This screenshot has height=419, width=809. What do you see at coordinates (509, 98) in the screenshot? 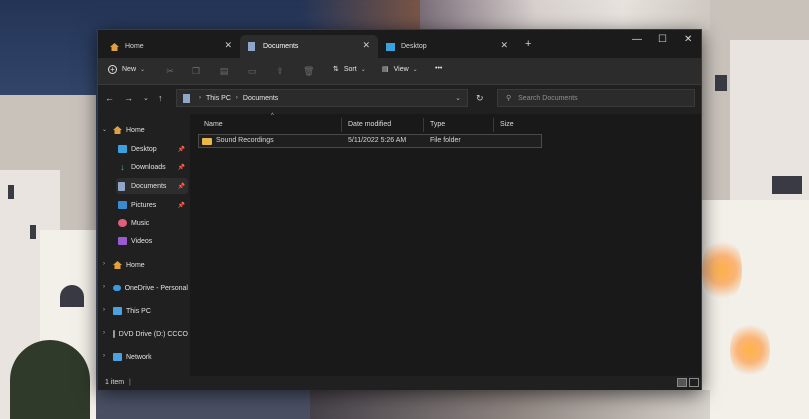
I see `search-icon: ⚲` at bounding box center [509, 98].